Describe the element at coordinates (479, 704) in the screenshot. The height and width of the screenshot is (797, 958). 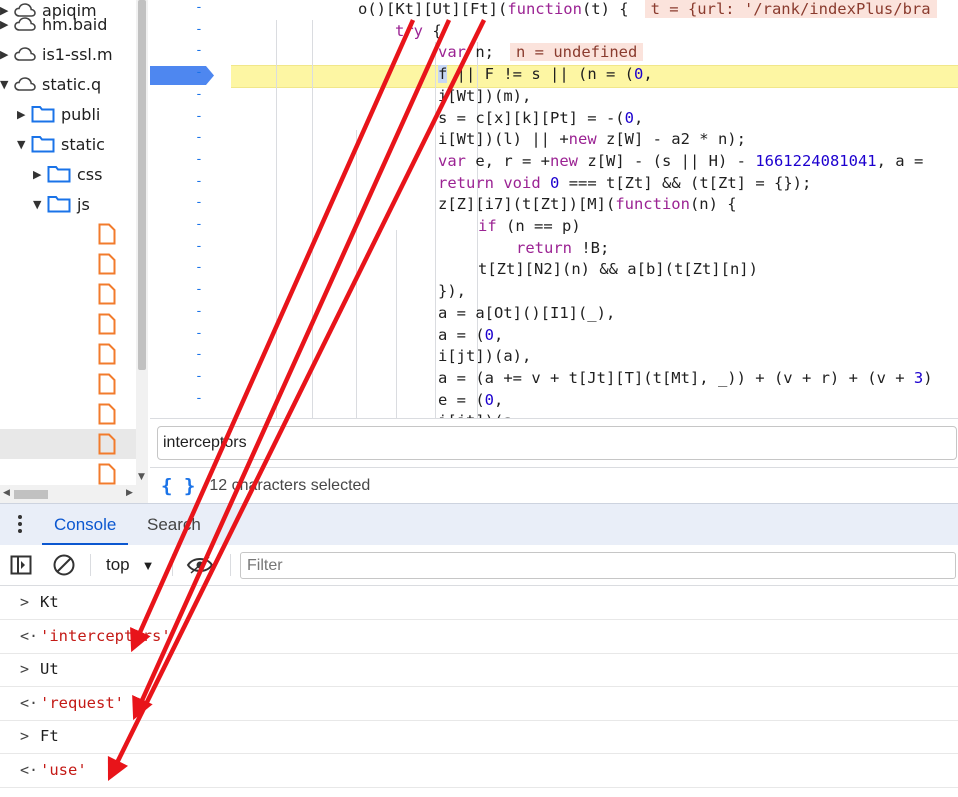
I see `console-result-row: <·'request'` at that location.